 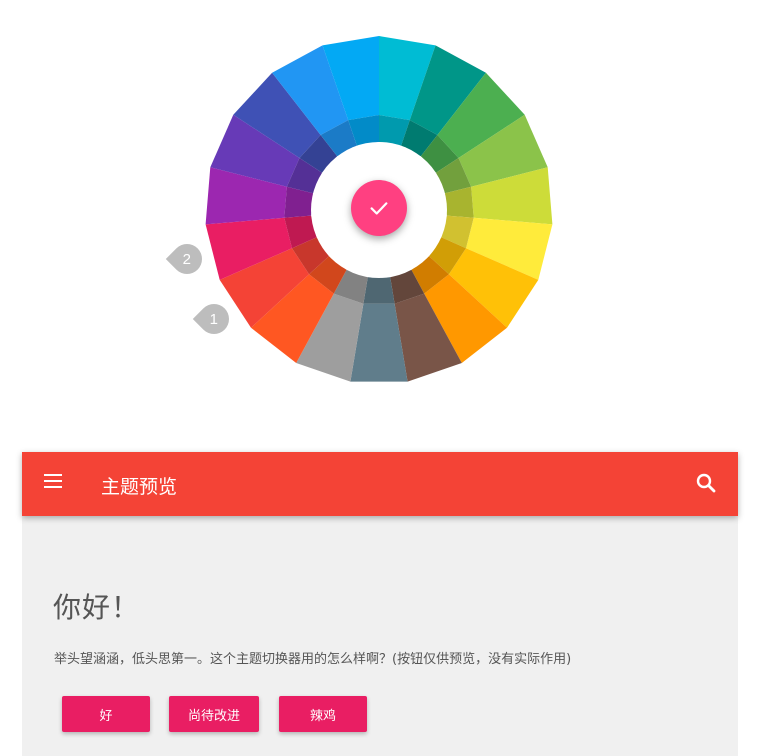 What do you see at coordinates (380, 484) in the screenshot?
I see `app-bar: 主题预览` at bounding box center [380, 484].